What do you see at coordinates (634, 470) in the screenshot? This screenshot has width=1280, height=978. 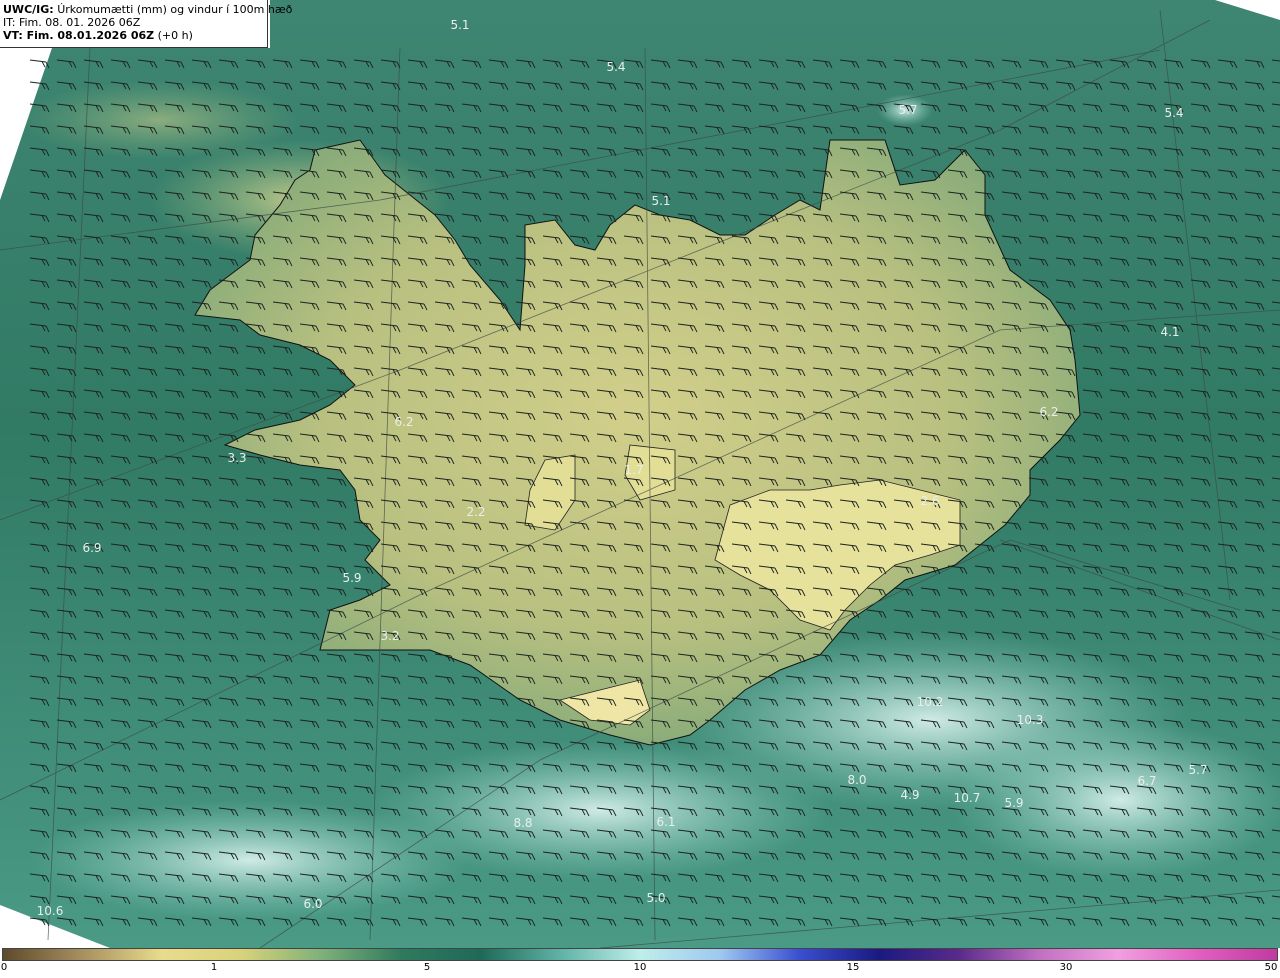 I see `value-label: 1.7` at bounding box center [634, 470].